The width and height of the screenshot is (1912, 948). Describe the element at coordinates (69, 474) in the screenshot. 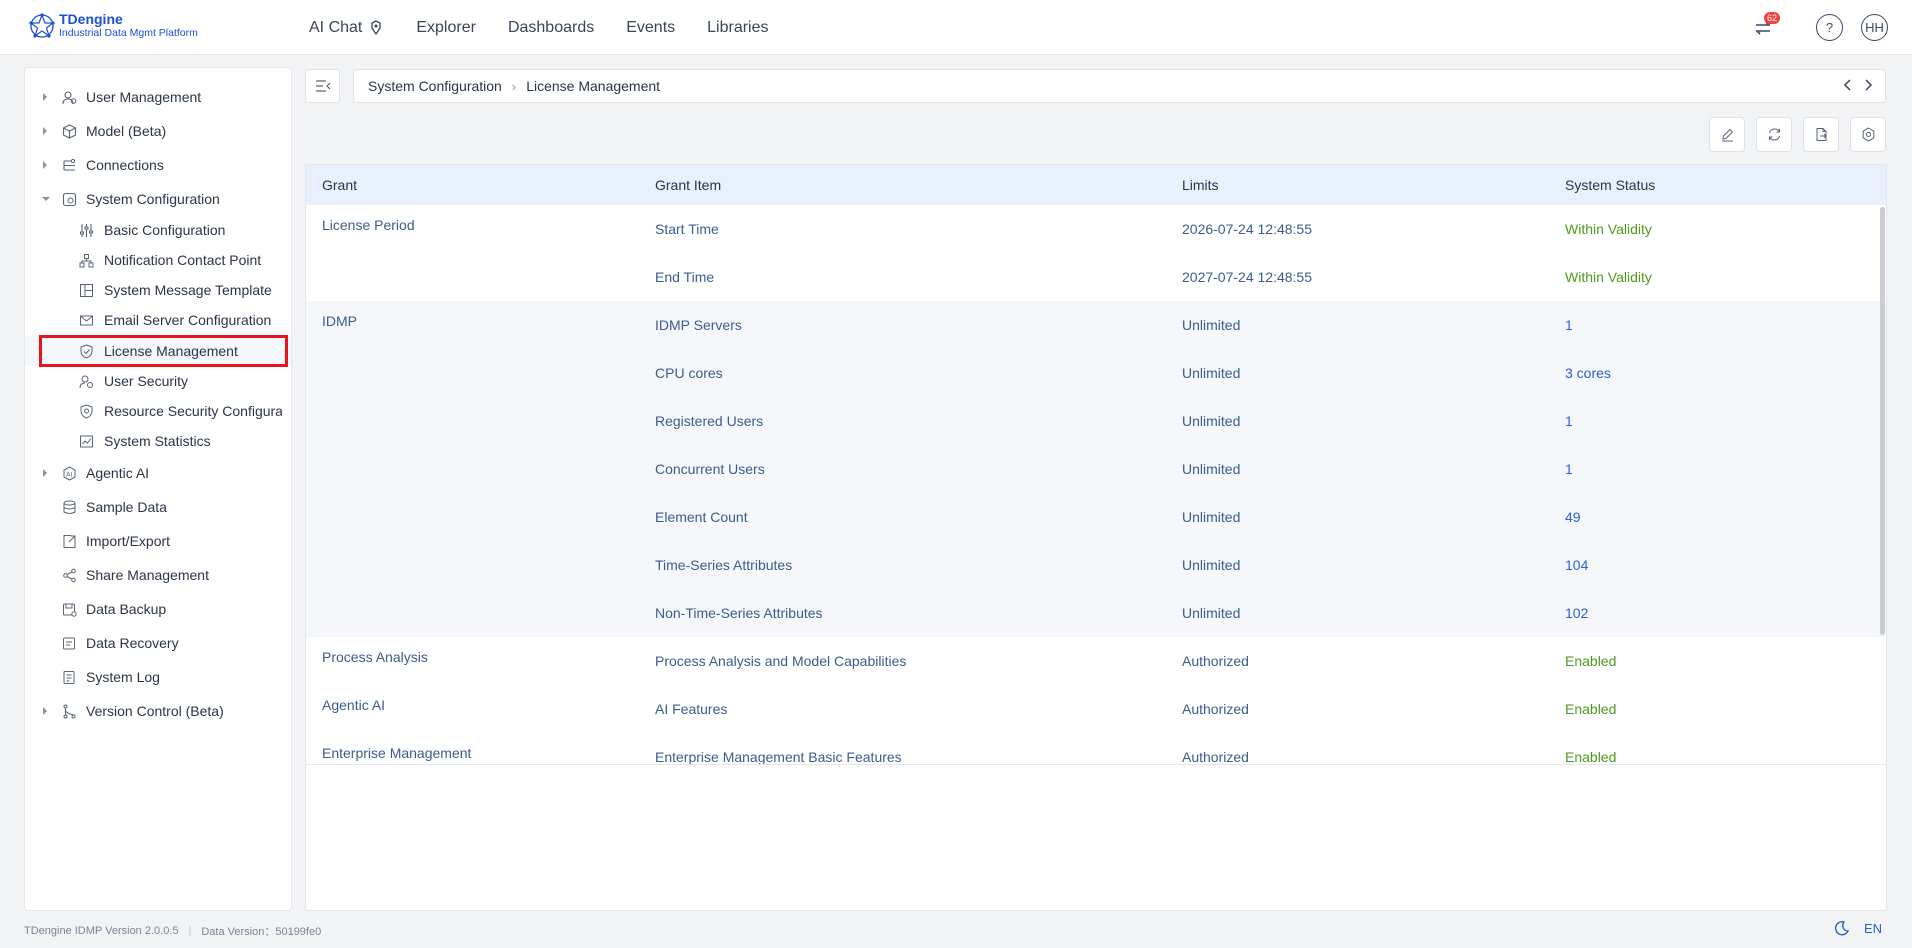

I see `svg-text: AI` at that location.